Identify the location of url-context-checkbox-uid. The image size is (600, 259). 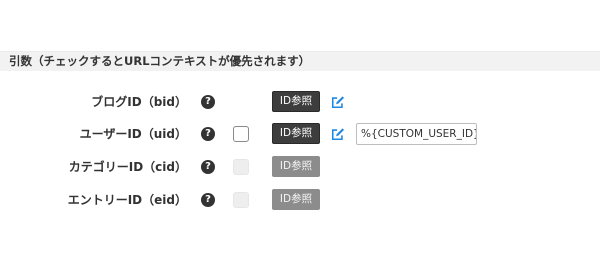
(241, 134).